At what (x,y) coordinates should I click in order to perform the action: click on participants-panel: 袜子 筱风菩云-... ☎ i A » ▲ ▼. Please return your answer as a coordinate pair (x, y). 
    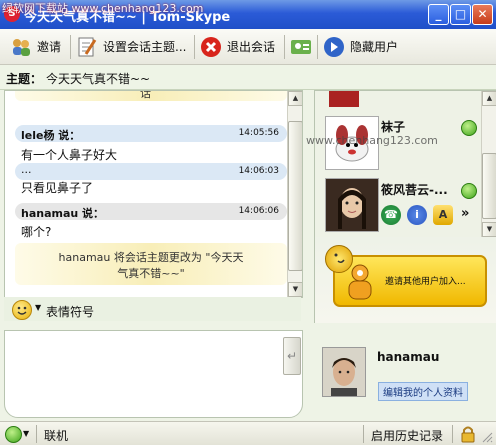
    Looking at the image, I should click on (405, 164).